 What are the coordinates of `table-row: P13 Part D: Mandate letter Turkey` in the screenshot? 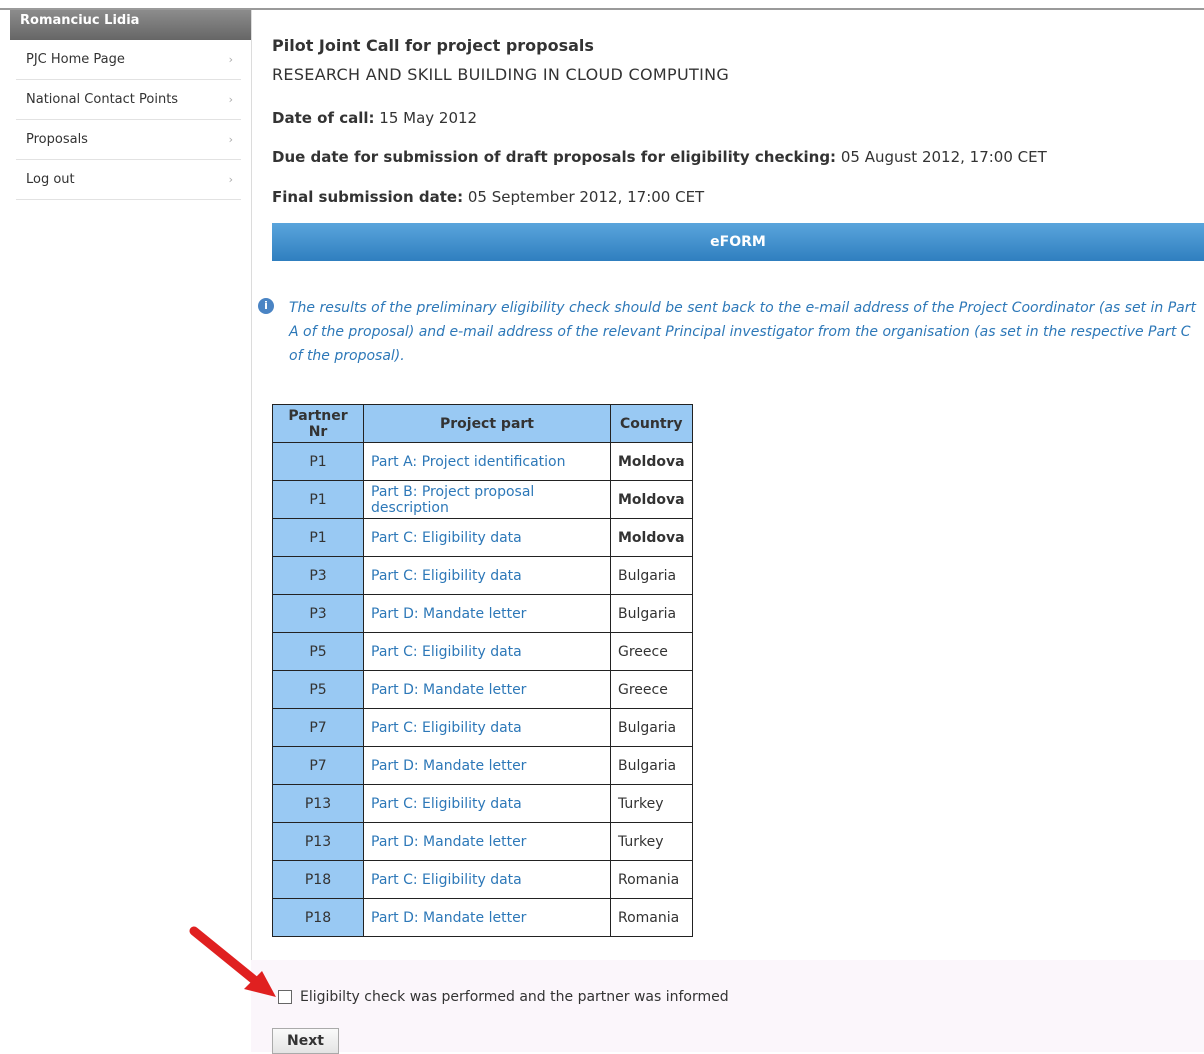 It's located at (482, 841).